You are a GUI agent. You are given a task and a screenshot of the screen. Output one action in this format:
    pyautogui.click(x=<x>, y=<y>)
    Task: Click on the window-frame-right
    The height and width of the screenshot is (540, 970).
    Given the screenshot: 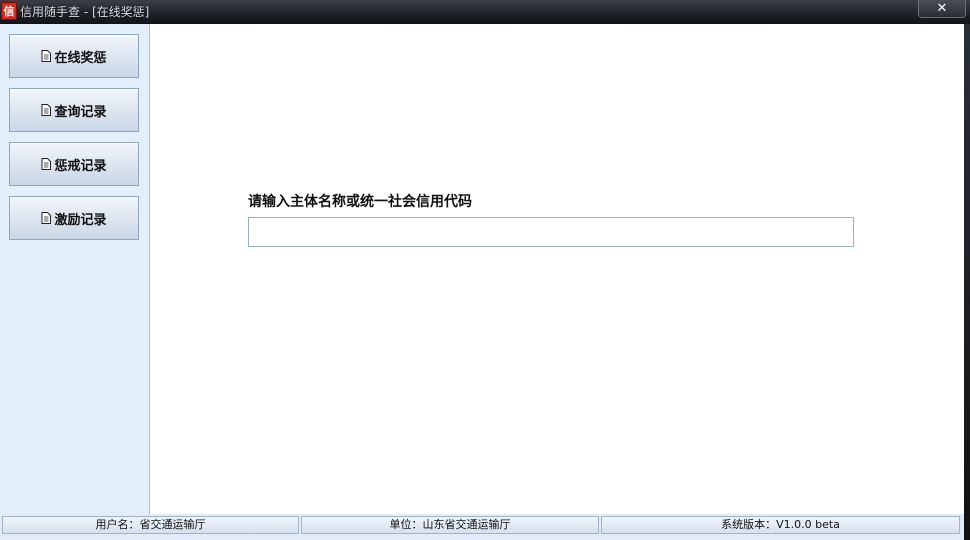 What is the action you would take?
    pyautogui.click(x=967, y=282)
    